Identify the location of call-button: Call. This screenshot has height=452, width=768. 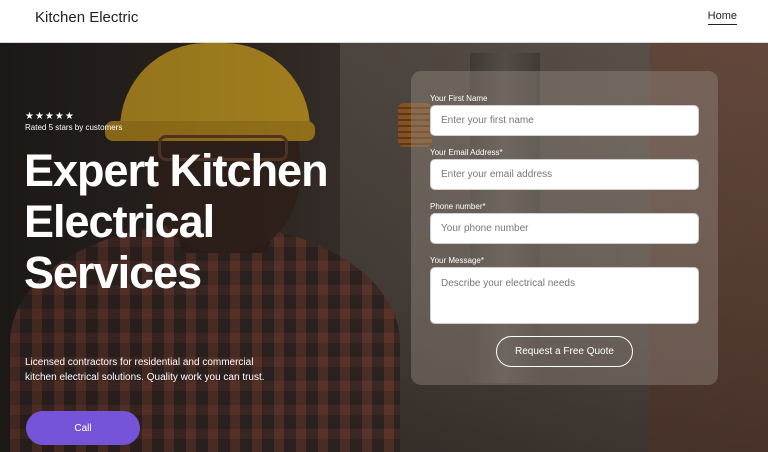
(83, 428).